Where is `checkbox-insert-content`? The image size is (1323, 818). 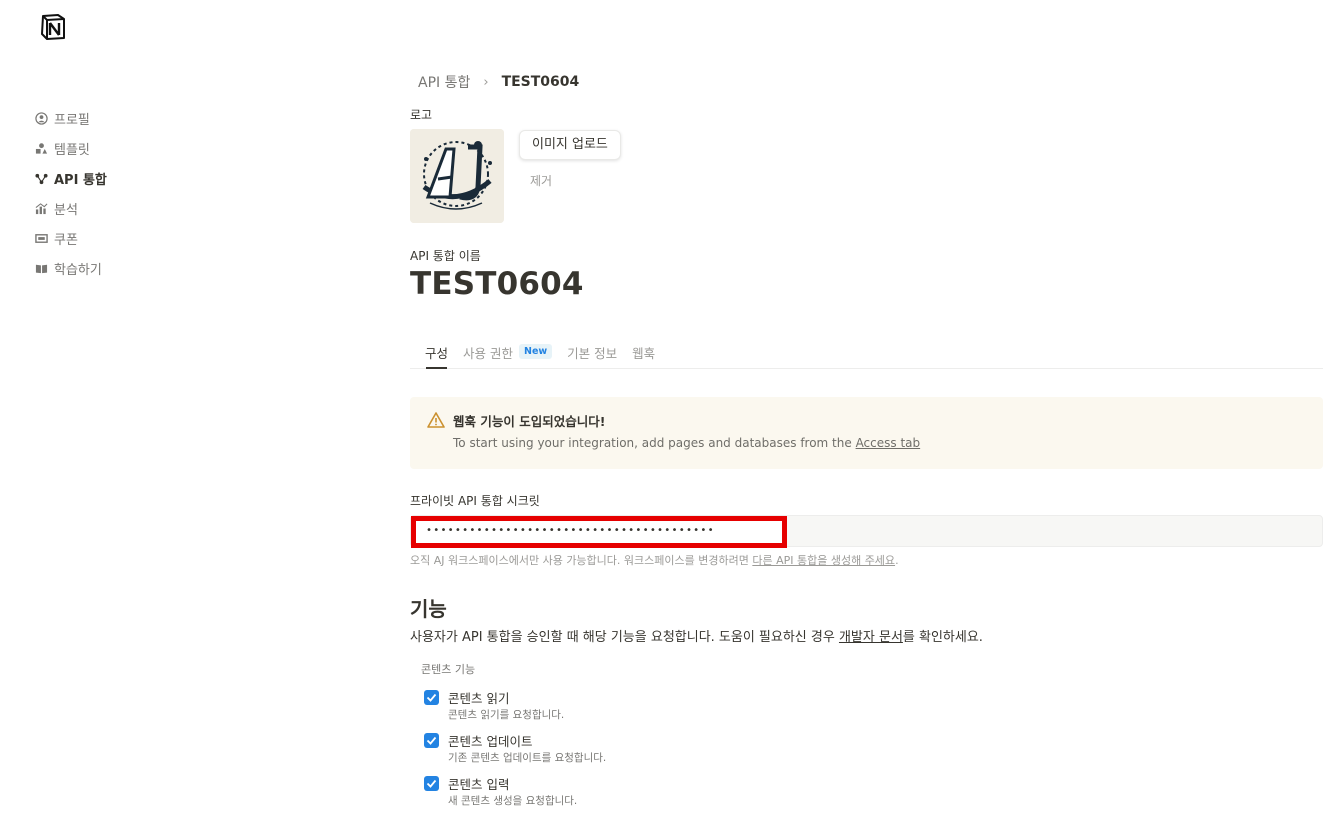
checkbox-insert-content is located at coordinates (431, 783).